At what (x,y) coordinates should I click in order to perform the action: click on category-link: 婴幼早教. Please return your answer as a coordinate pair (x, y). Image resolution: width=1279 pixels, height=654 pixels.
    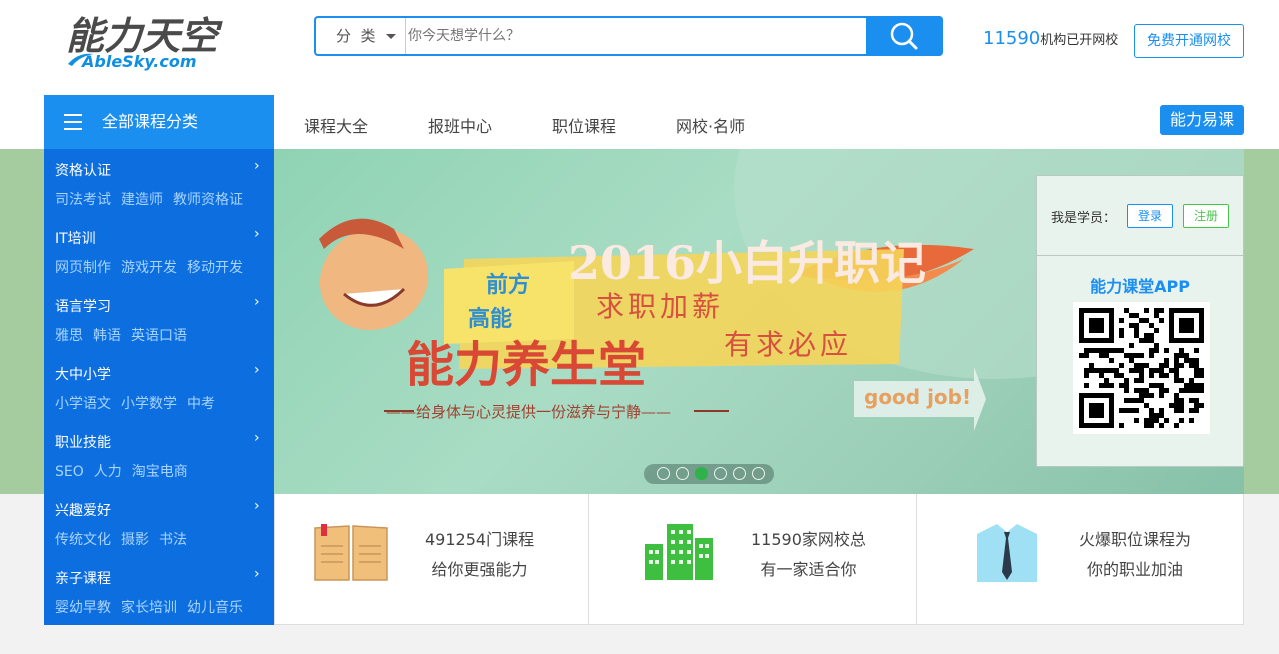
    Looking at the image, I should click on (83, 608).